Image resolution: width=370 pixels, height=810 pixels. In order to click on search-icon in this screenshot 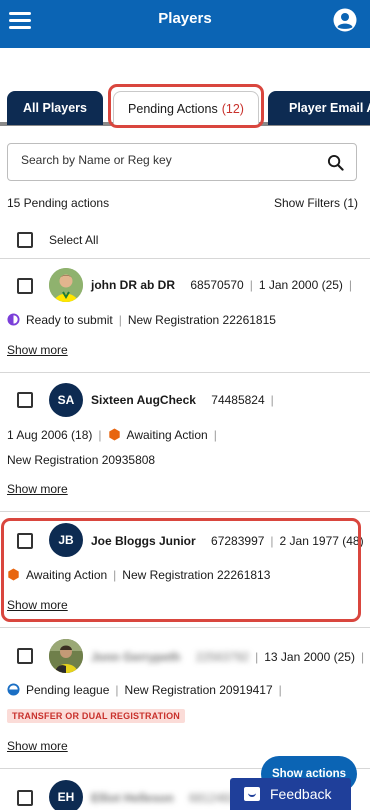, I will do `click(335, 162)`.